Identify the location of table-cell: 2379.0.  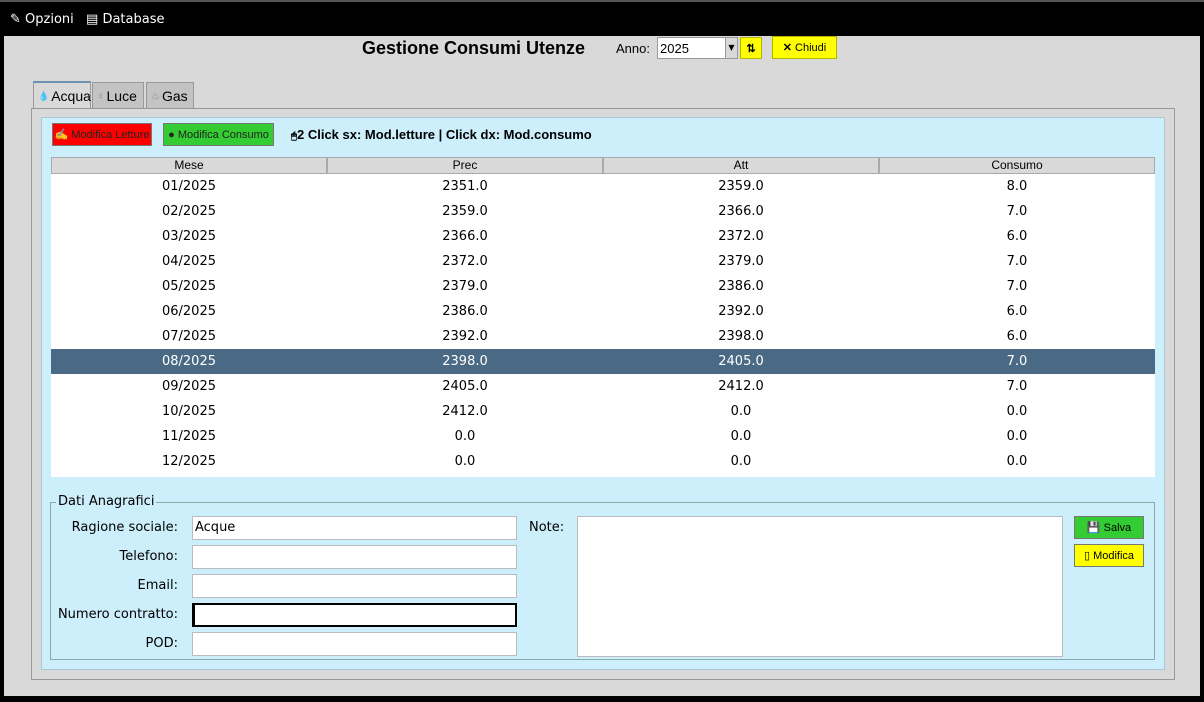
(741, 261).